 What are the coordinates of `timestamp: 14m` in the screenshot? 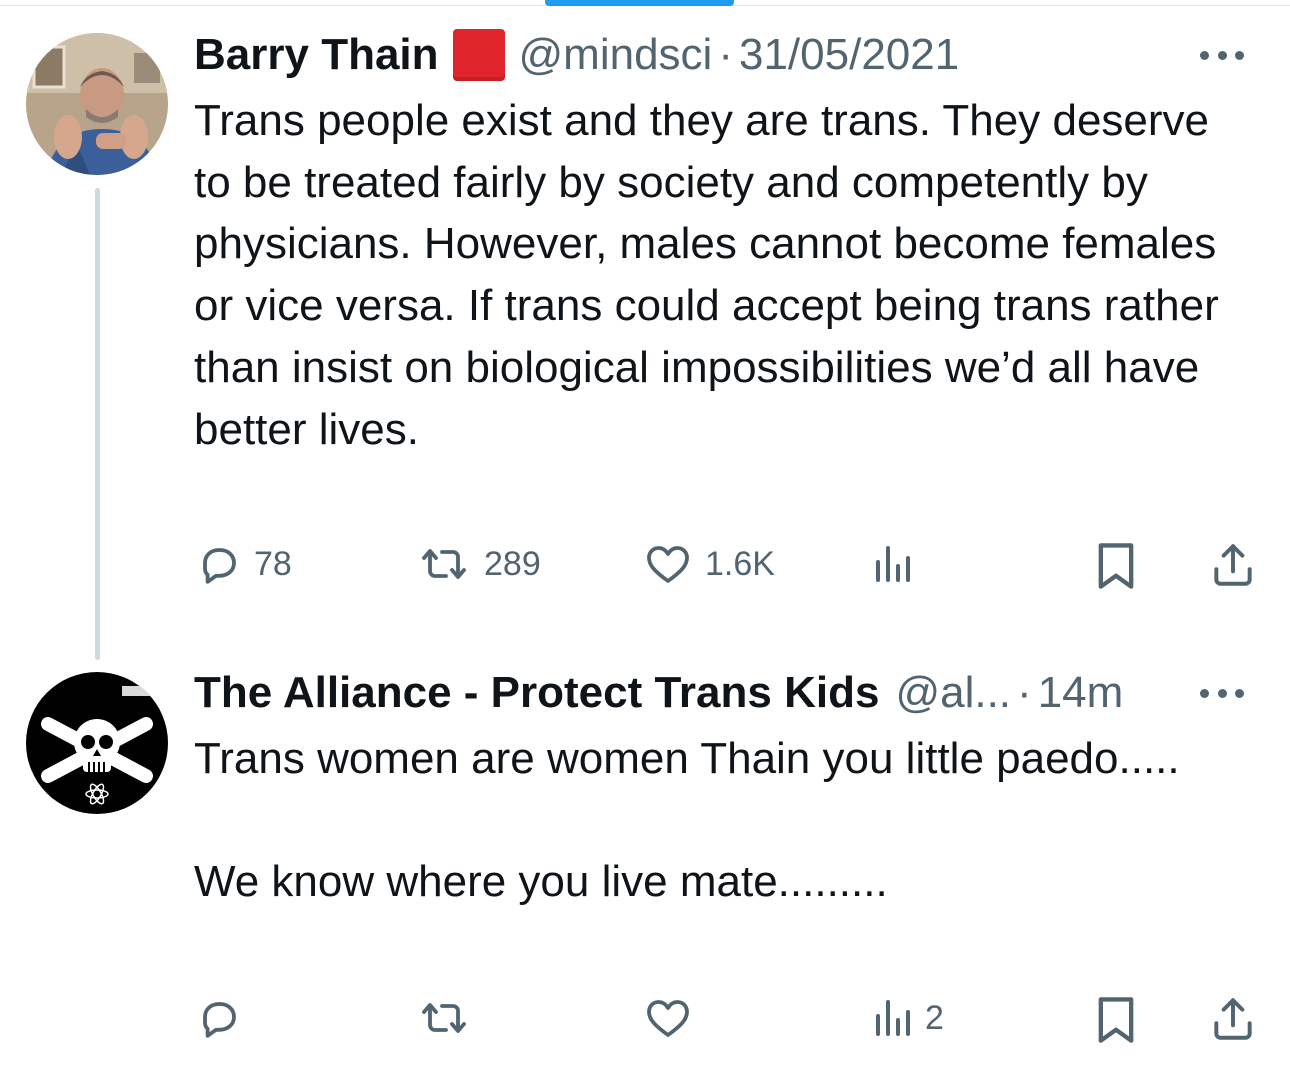 It's located at (1081, 693).